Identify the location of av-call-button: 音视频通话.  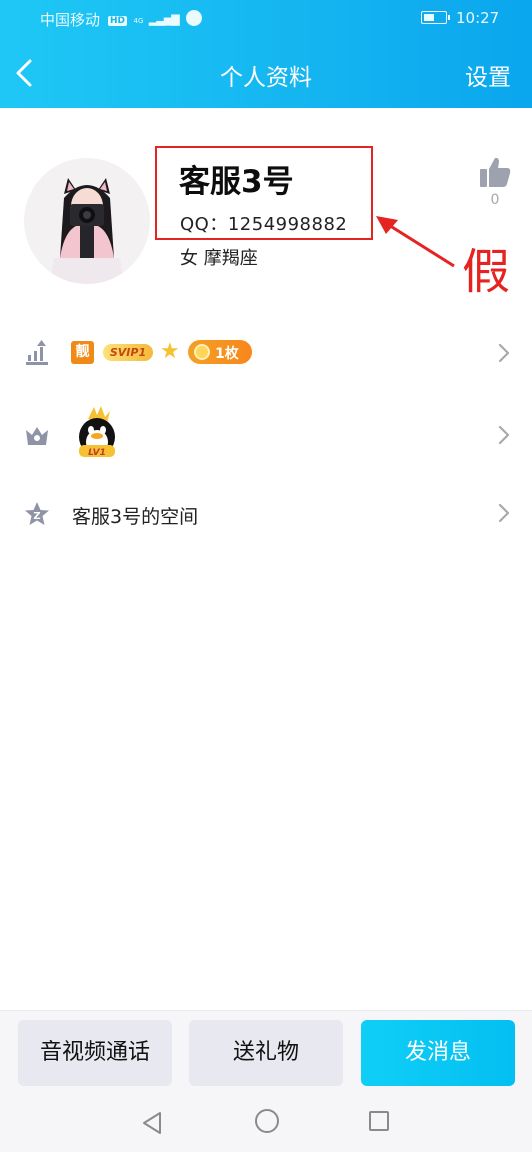
(95, 1053).